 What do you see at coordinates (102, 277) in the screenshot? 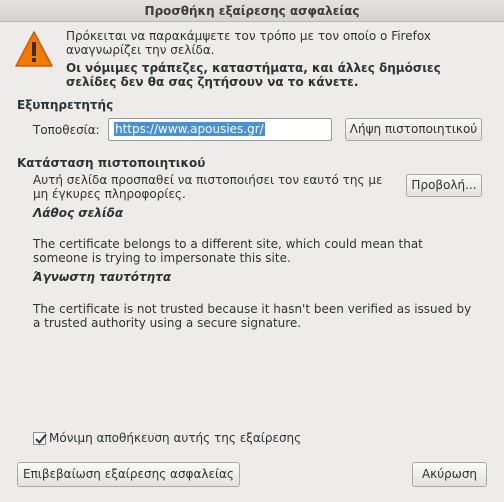
I see `unknown-identity-title: Άγνωστη ταυτότητα` at bounding box center [102, 277].